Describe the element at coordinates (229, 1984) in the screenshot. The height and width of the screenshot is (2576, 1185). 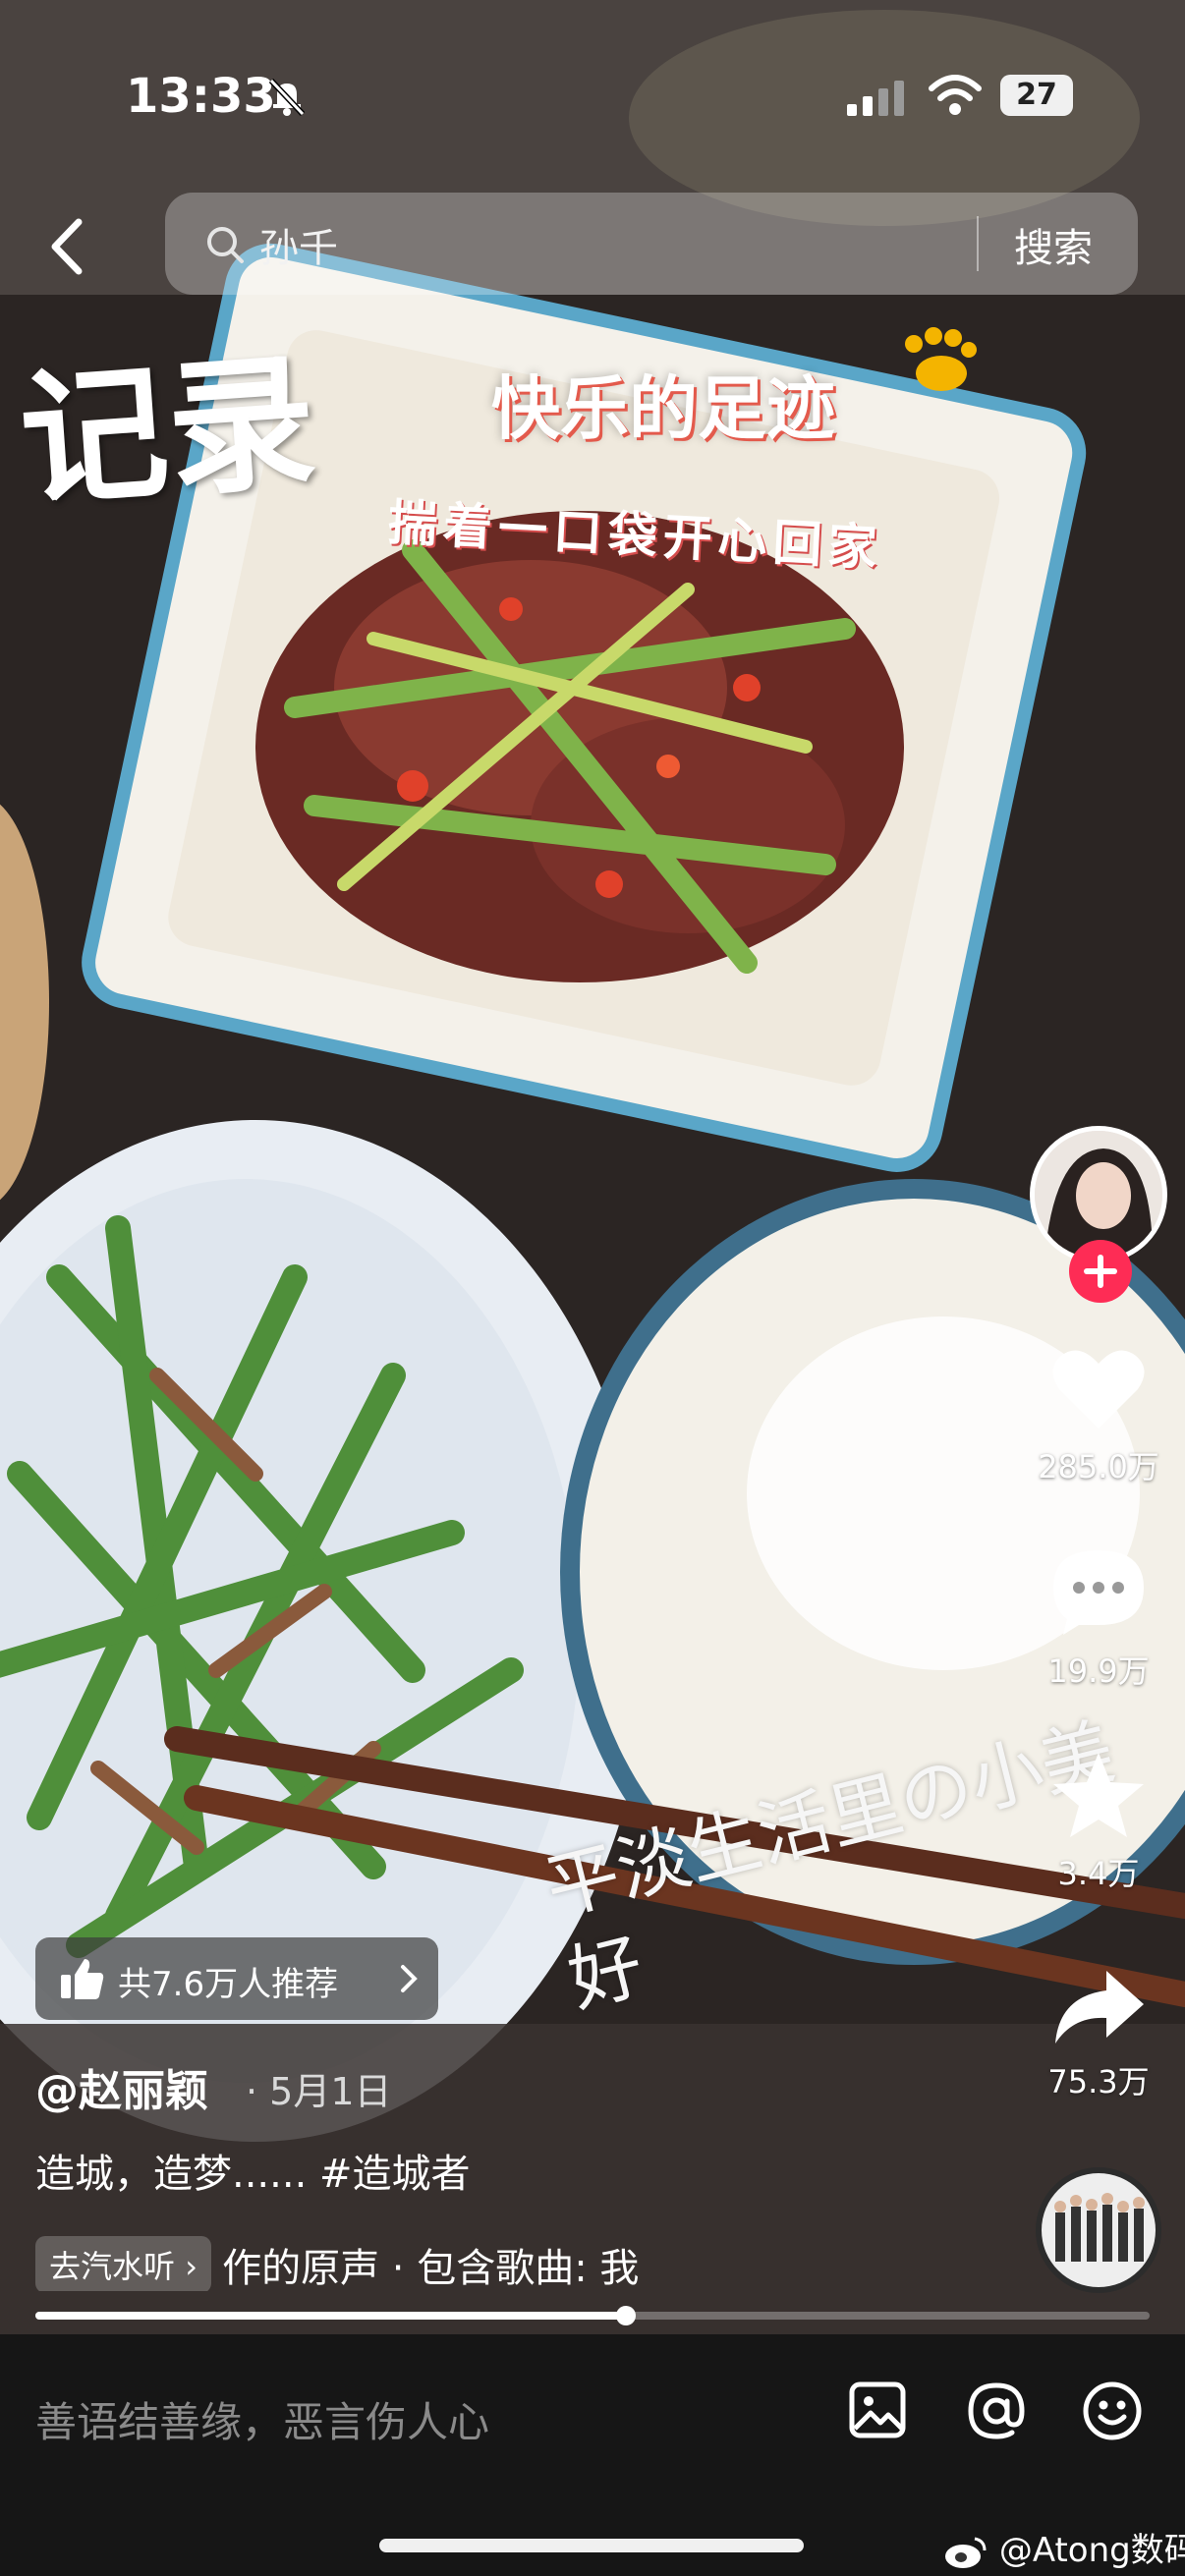
I see `recommend-label: 共7.6万人推荐` at that location.